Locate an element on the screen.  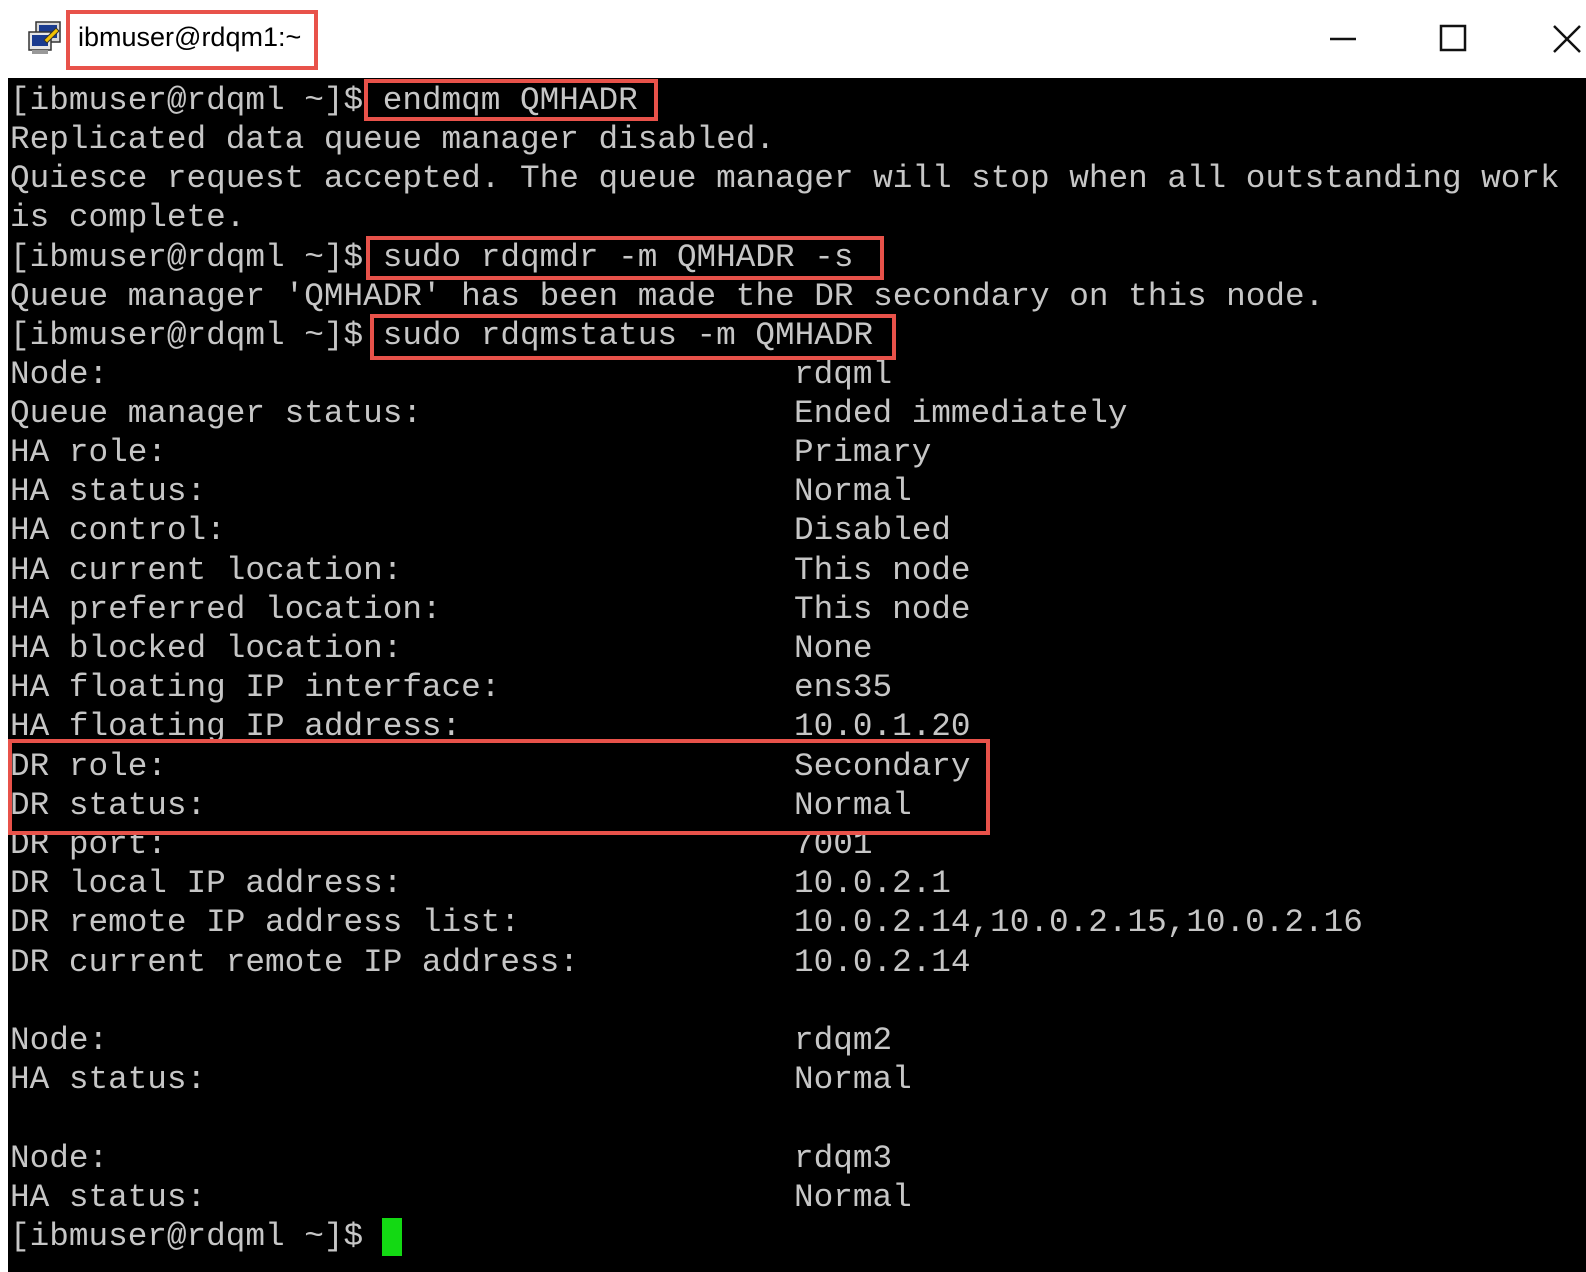
close-icon is located at coordinates (1558, 39).